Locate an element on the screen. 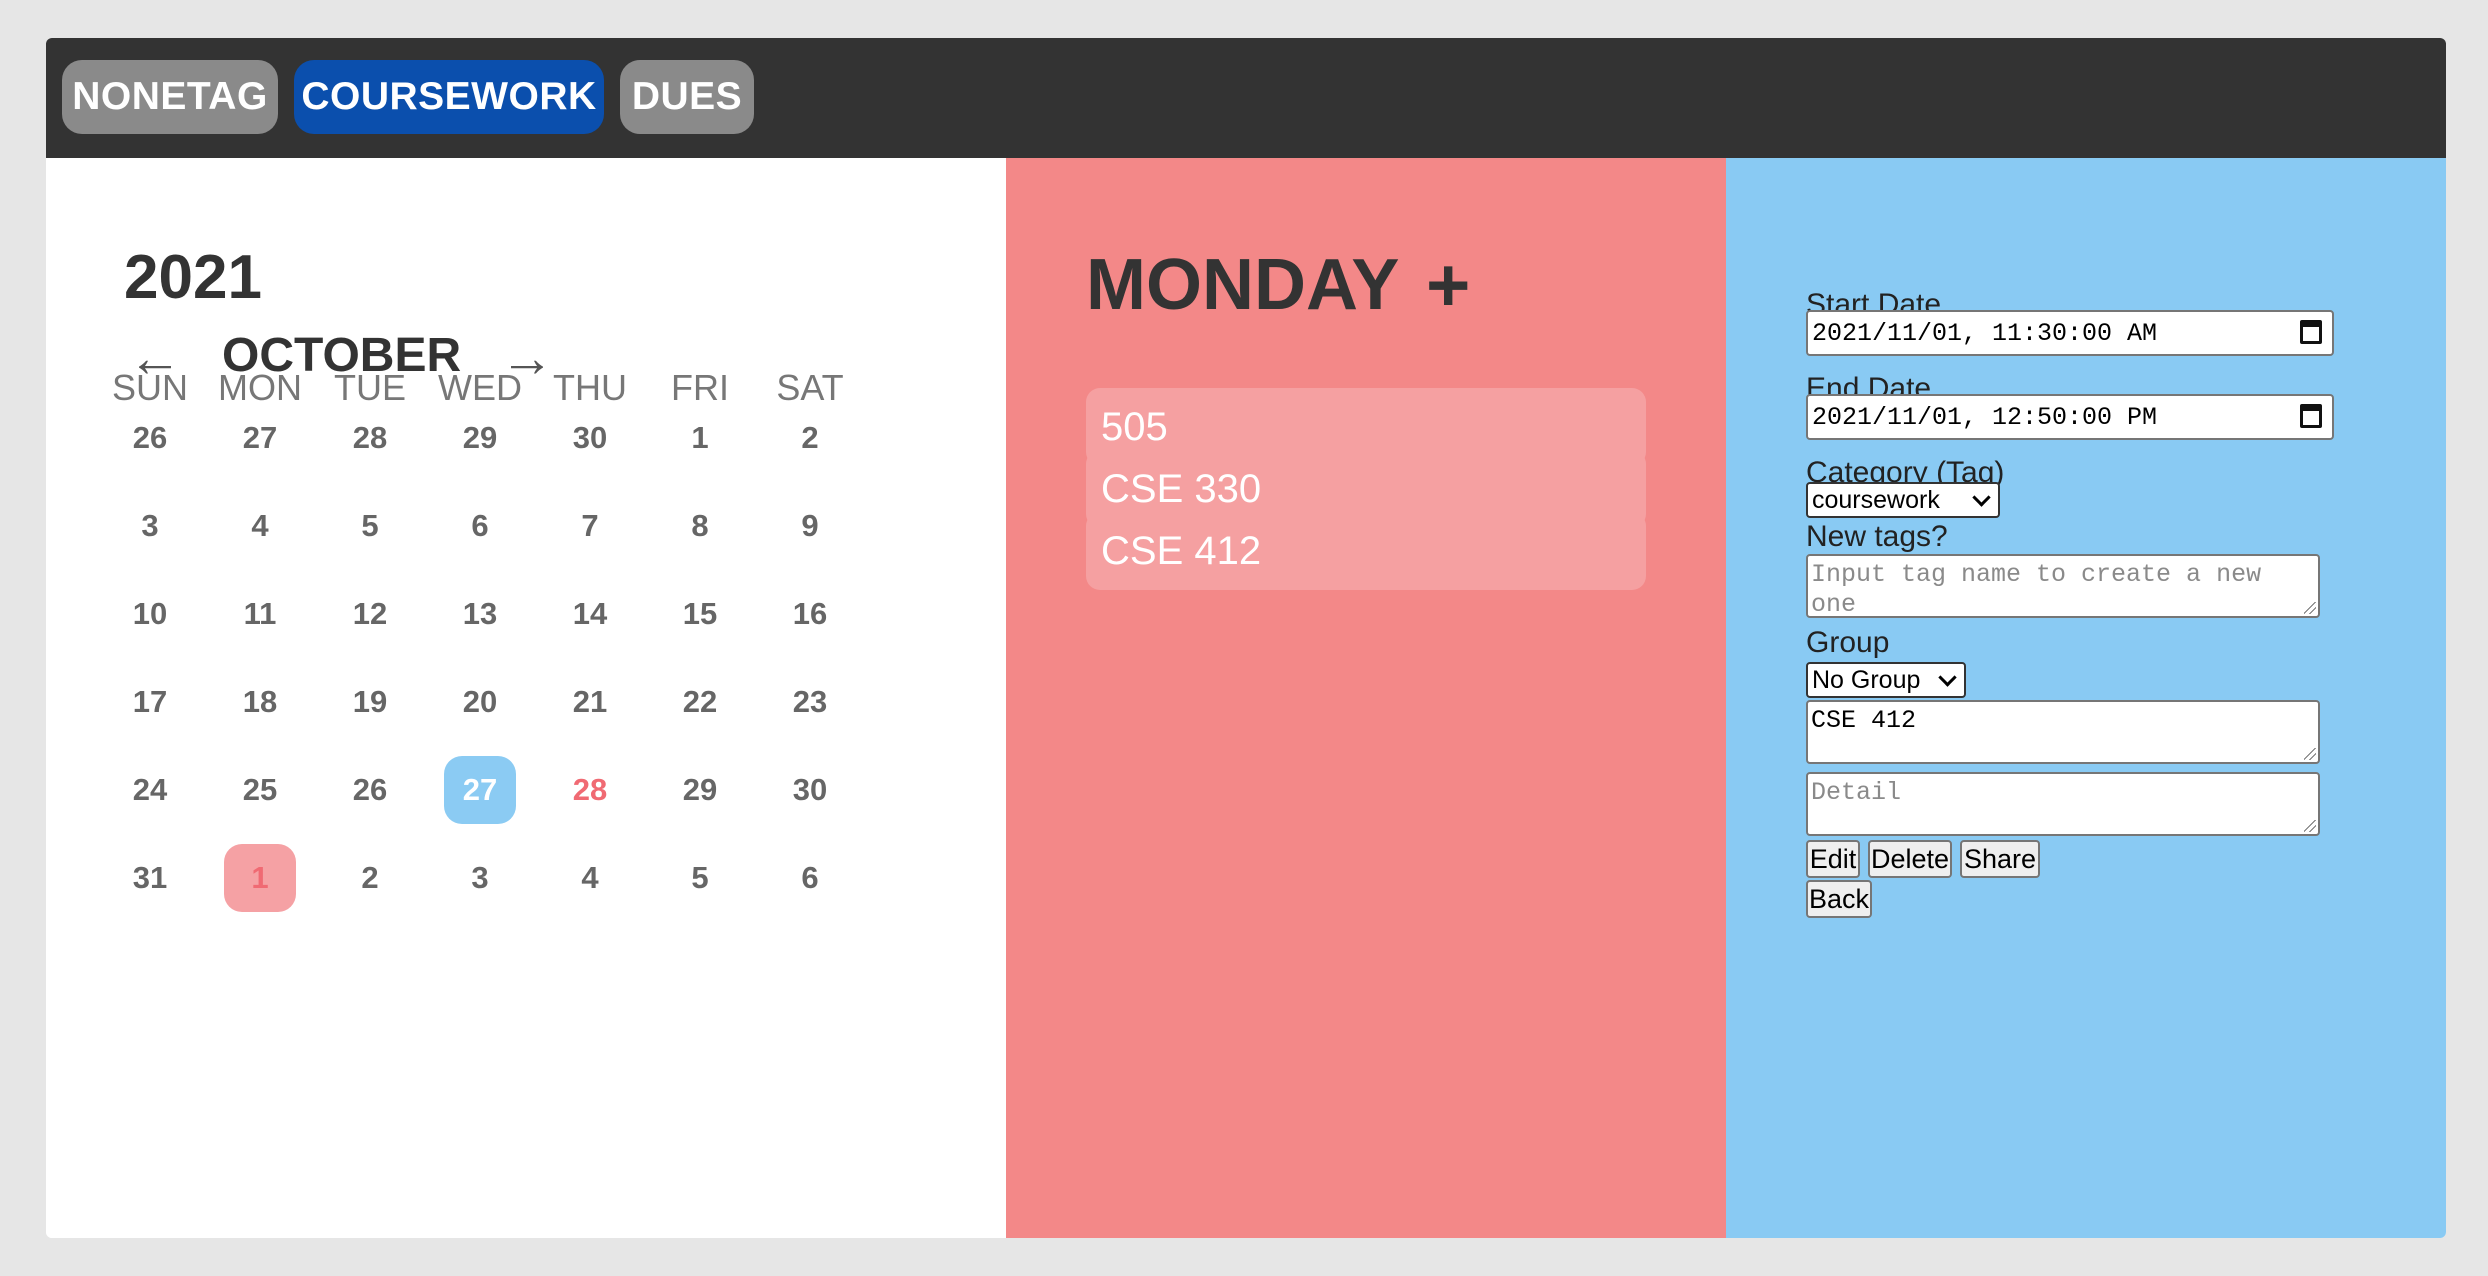 The height and width of the screenshot is (1276, 2488). calendar-day: 10 is located at coordinates (150, 614).